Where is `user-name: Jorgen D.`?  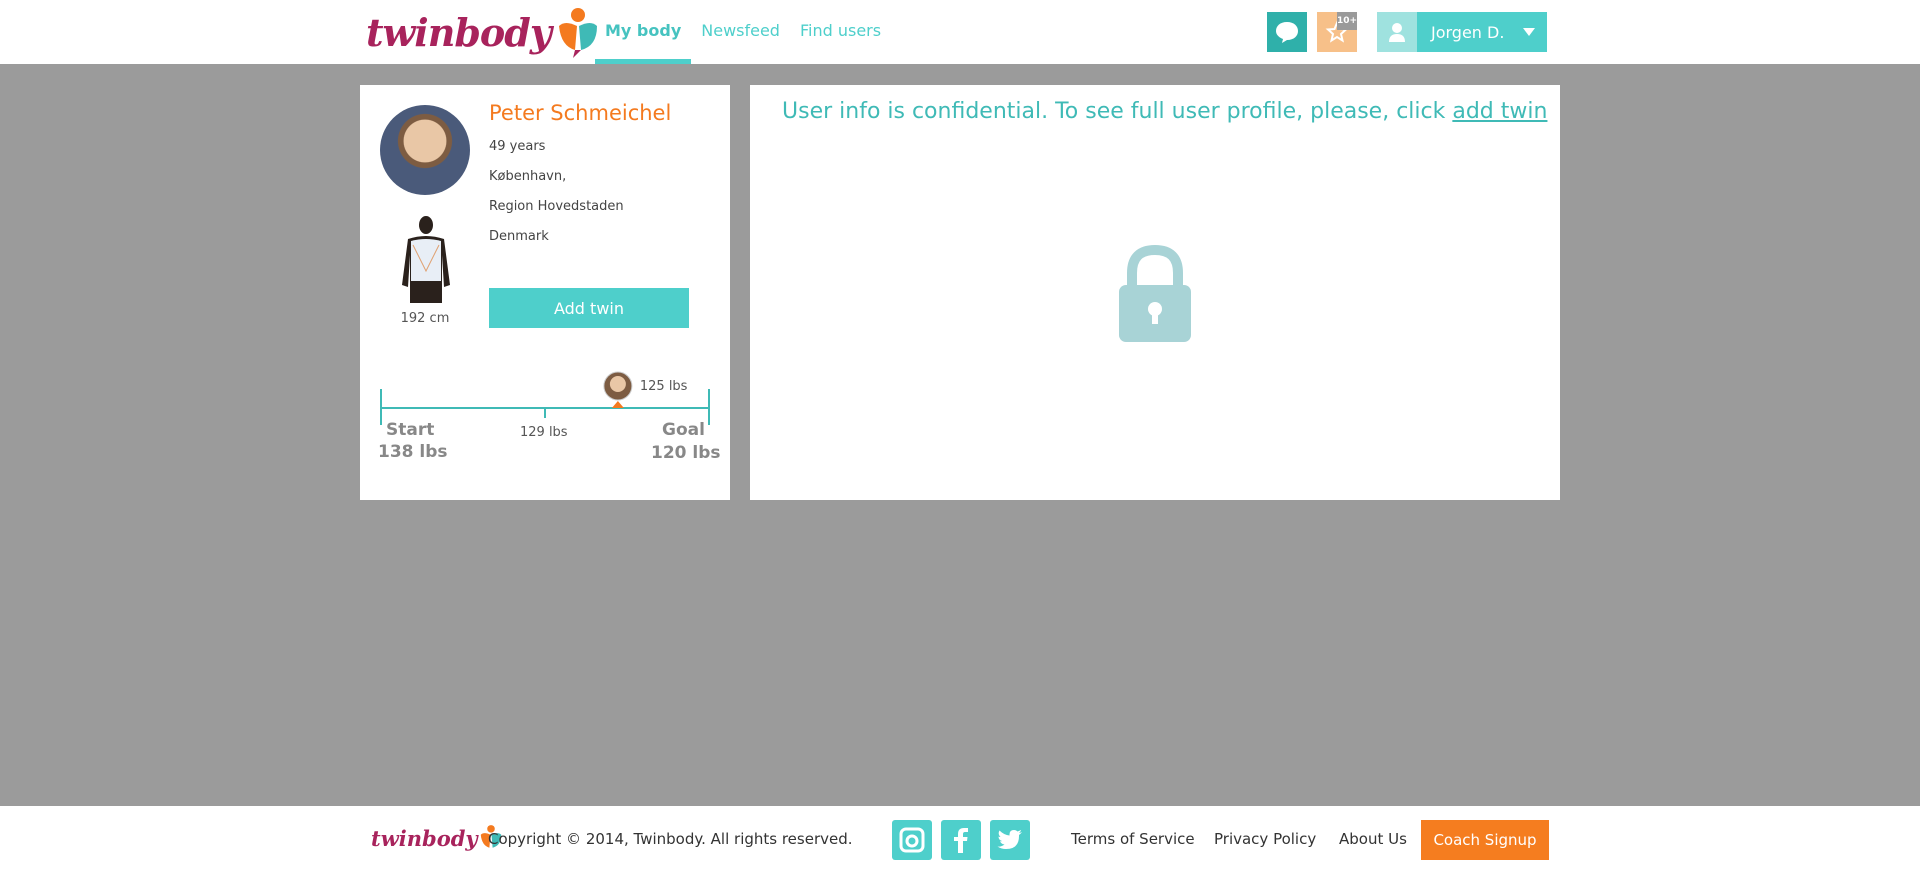
user-name: Jorgen D. is located at coordinates (1468, 32).